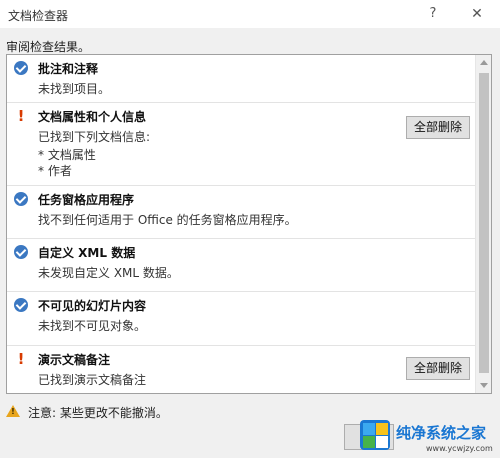  I want to click on scroll-thumb, so click(484, 223).